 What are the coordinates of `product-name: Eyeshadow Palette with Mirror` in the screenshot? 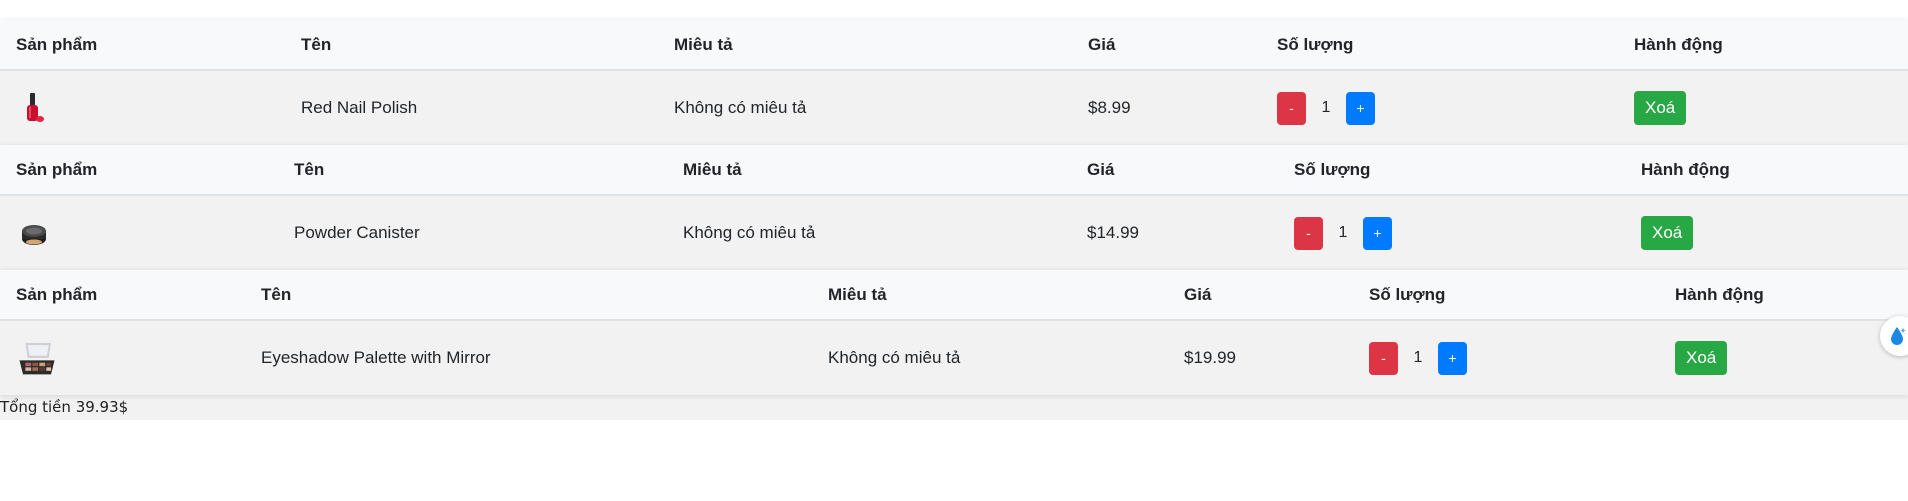 It's located at (376, 357).